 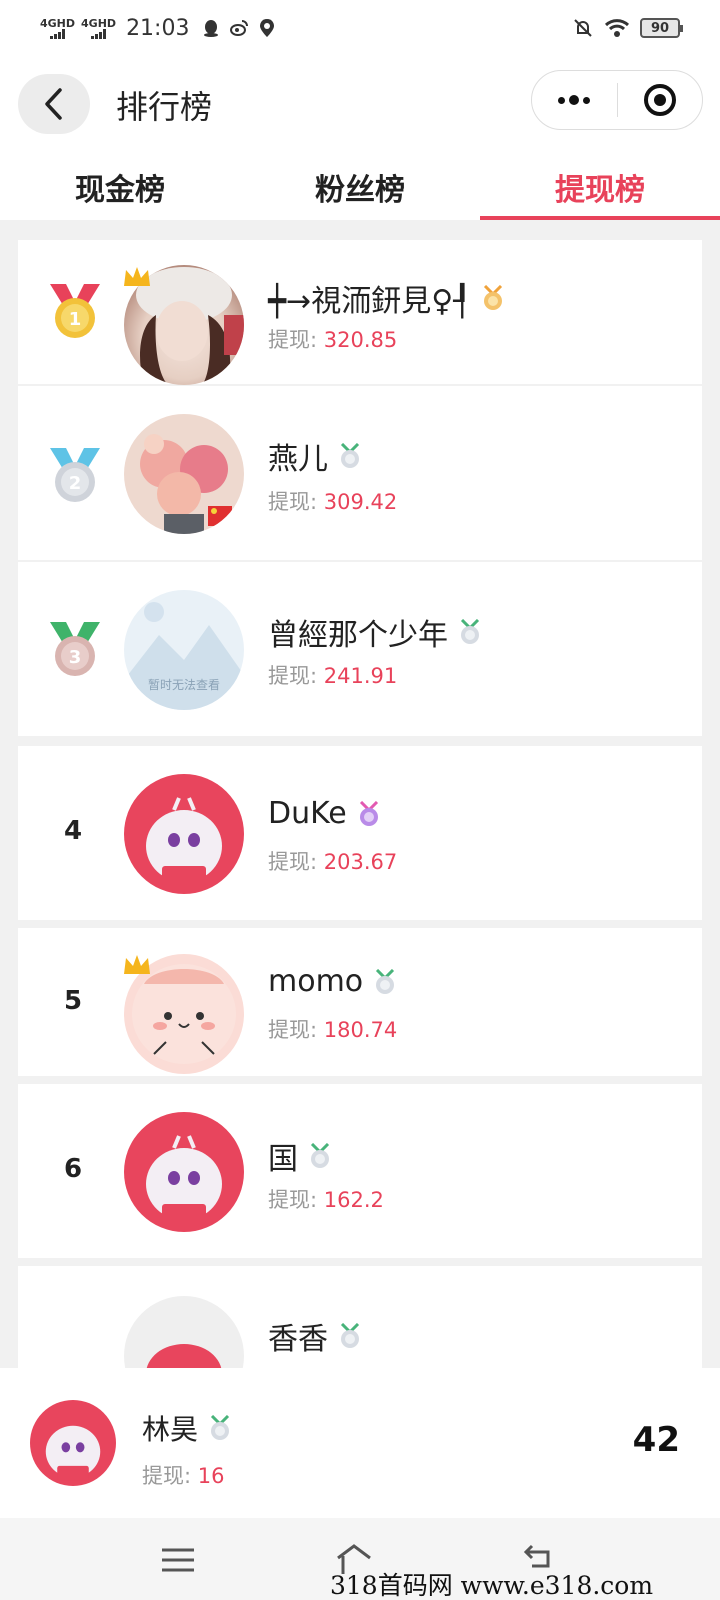 What do you see at coordinates (493, 297) in the screenshot?
I see `gold-badge-icon` at bounding box center [493, 297].